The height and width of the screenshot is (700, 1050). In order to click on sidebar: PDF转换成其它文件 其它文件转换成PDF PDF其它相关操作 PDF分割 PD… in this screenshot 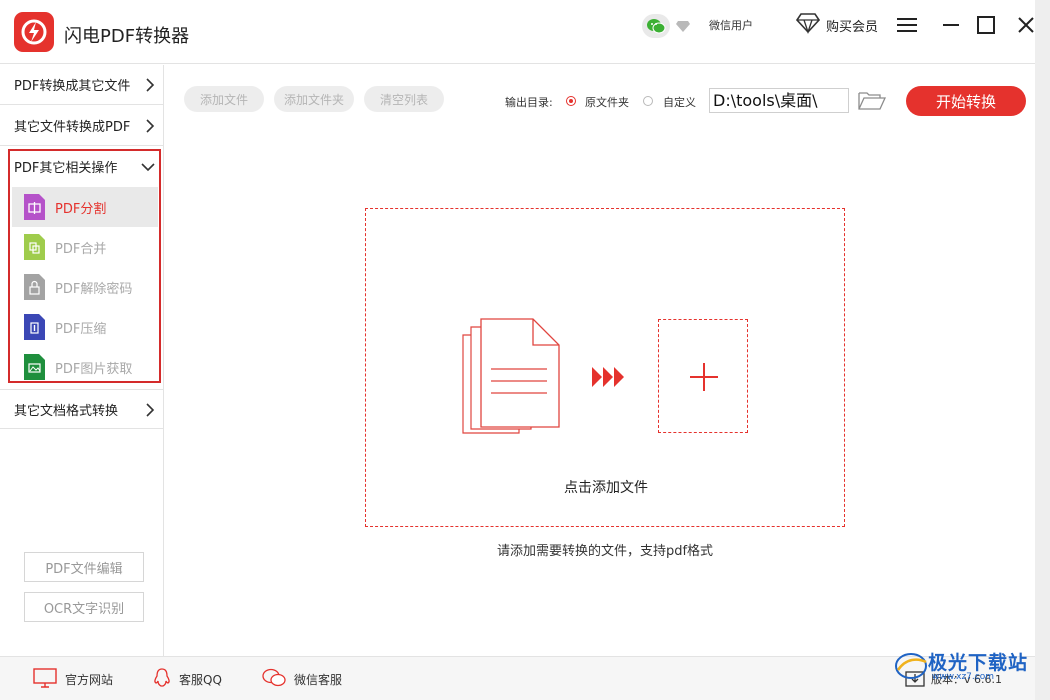, I will do `click(82, 360)`.